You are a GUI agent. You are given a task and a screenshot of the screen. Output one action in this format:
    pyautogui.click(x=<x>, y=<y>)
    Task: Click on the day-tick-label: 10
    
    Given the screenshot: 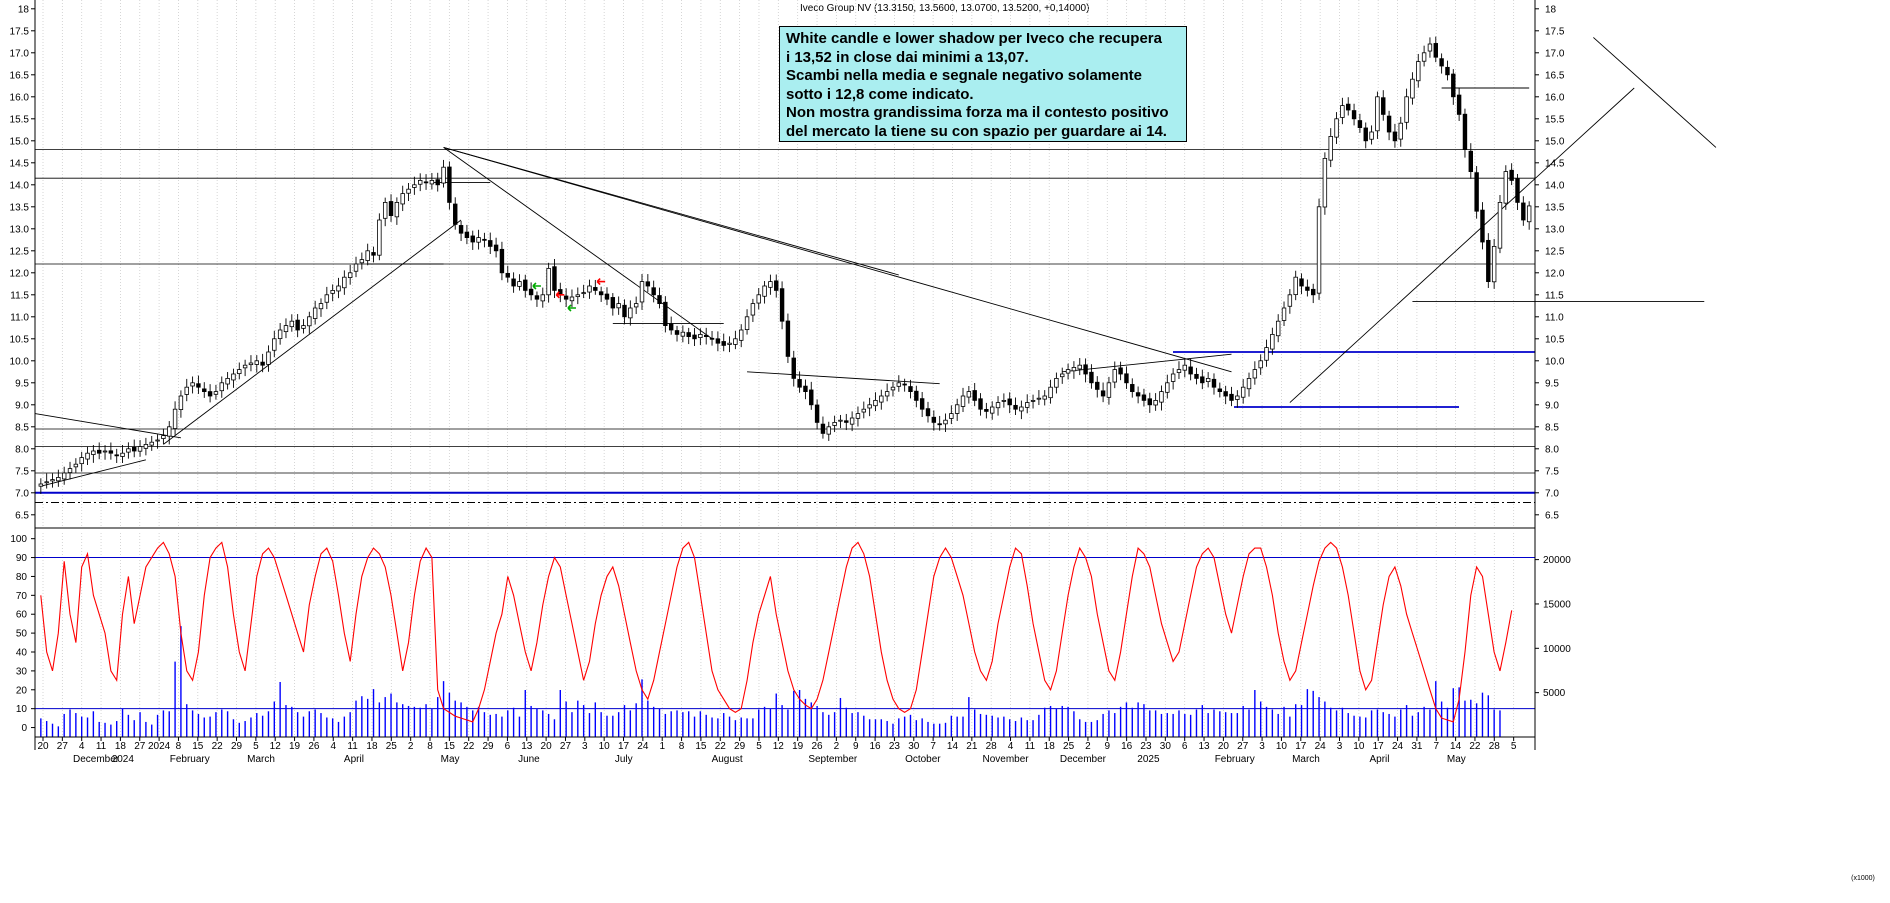 What is the action you would take?
    pyautogui.click(x=1359, y=746)
    